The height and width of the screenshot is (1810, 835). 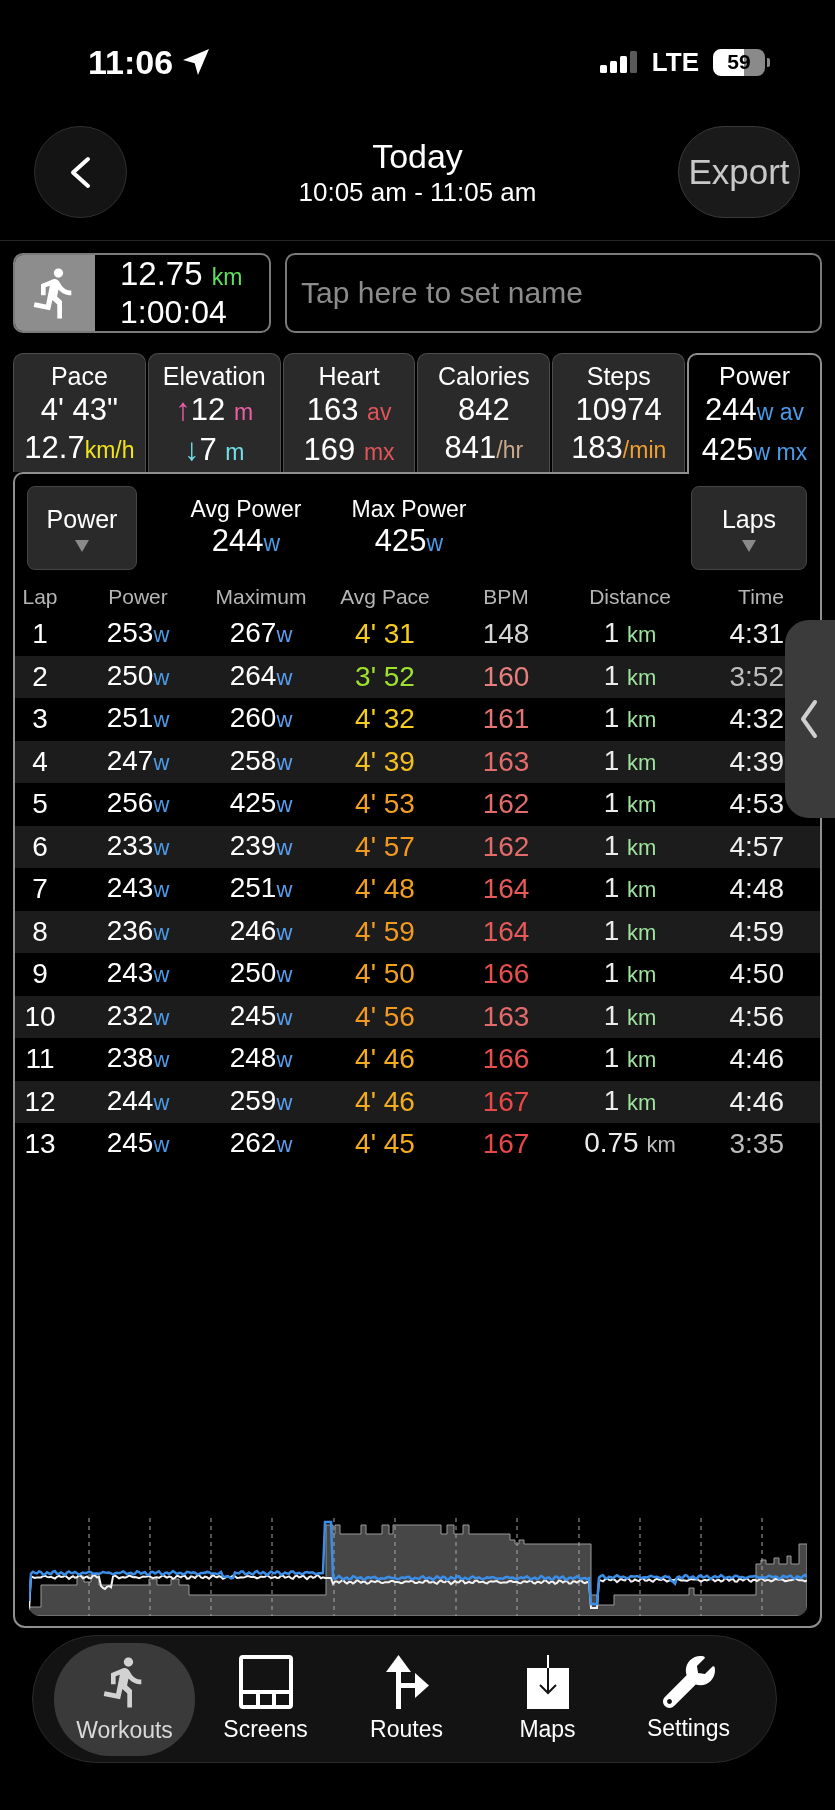 What do you see at coordinates (385, 804) in the screenshot?
I see `pace-cell: 4' 53` at bounding box center [385, 804].